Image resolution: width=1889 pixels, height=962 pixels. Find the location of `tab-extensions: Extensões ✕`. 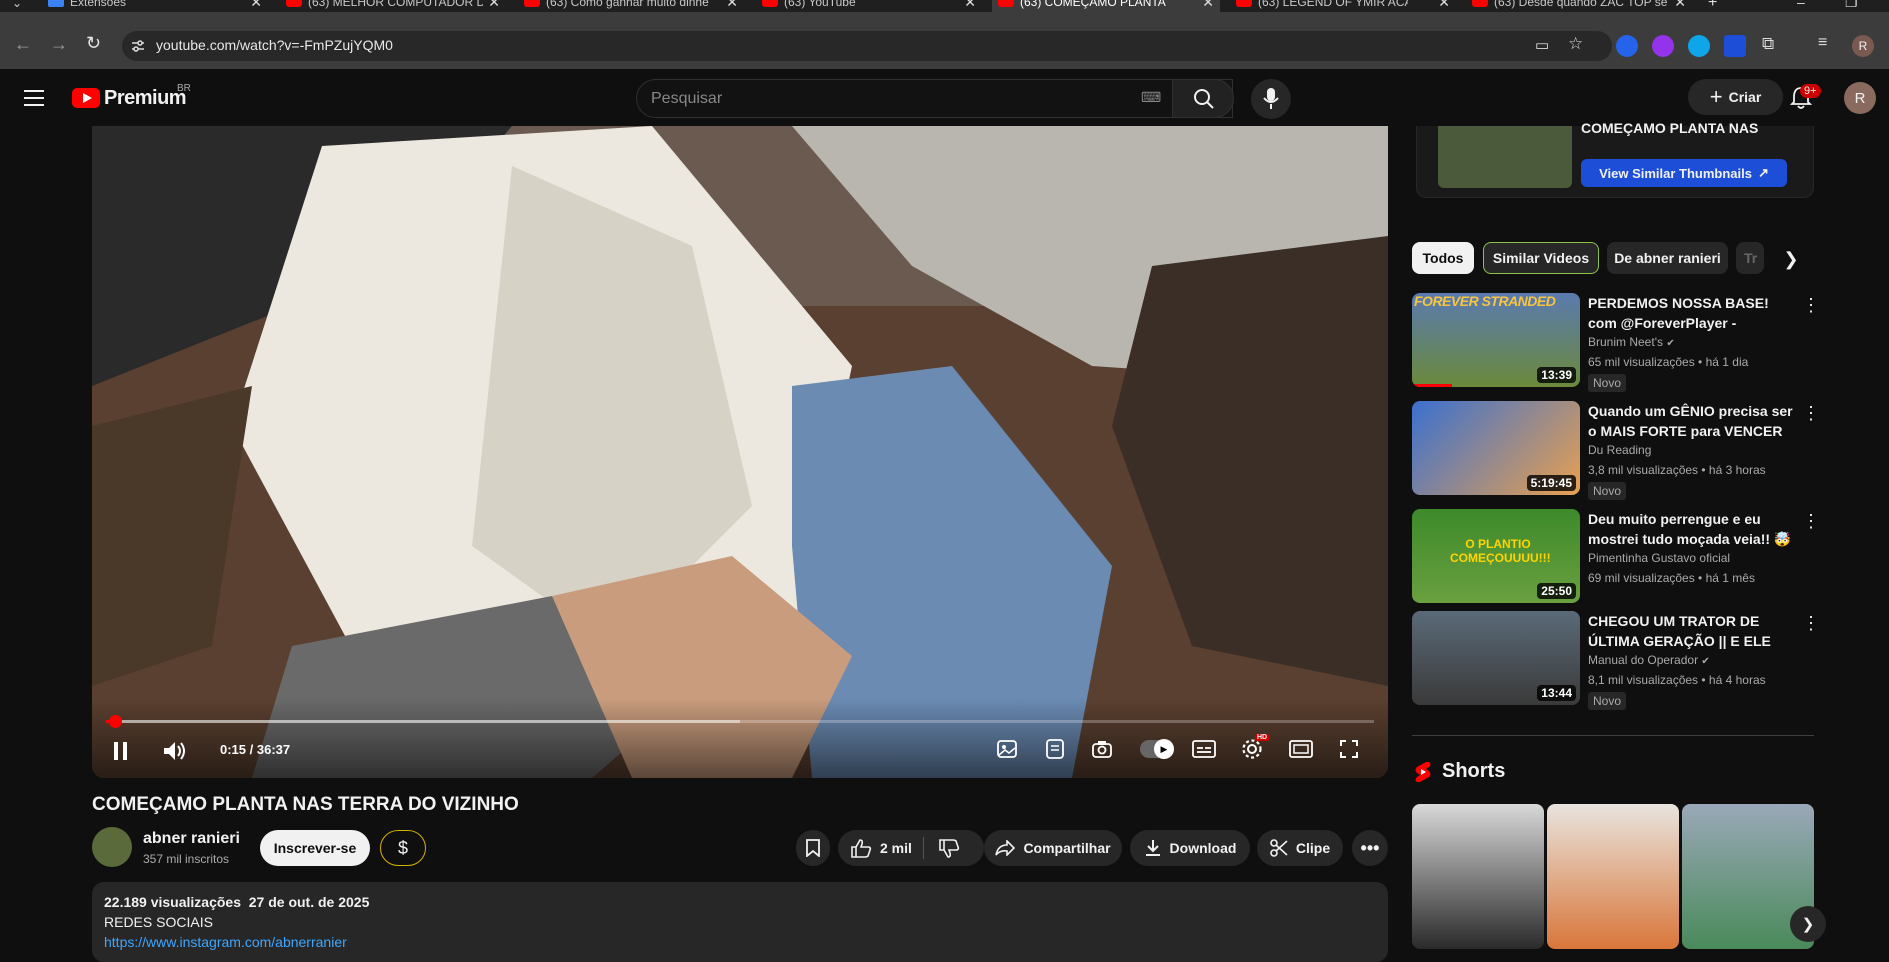

tab-extensions: Extensões ✕ is located at coordinates (158, 6).